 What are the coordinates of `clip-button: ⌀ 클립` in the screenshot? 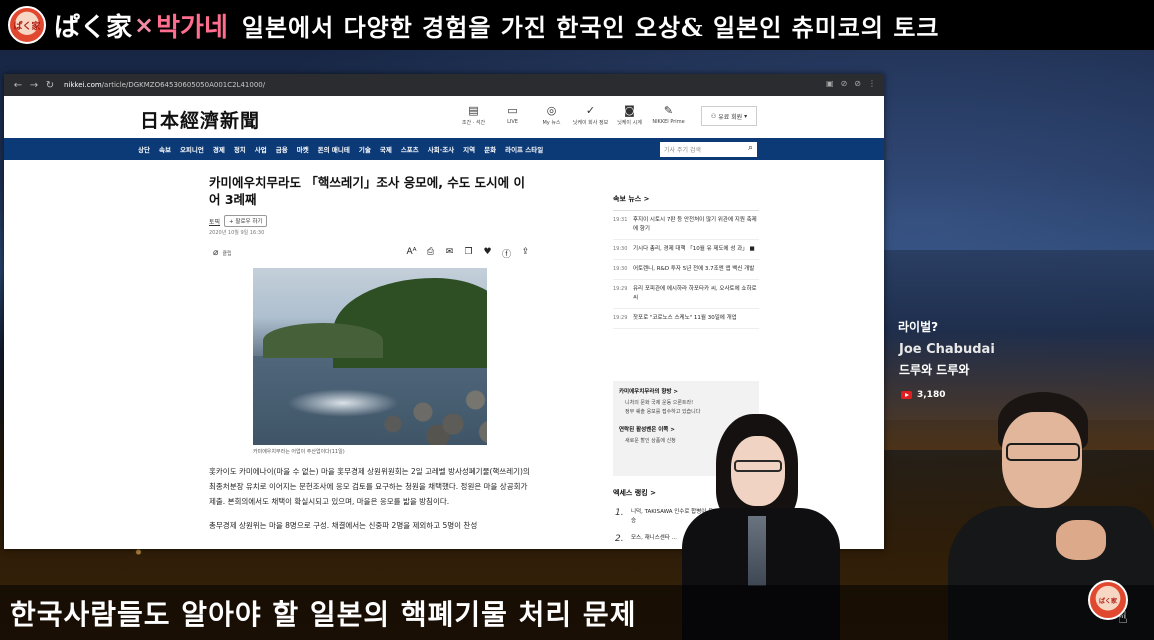 It's located at (222, 253).